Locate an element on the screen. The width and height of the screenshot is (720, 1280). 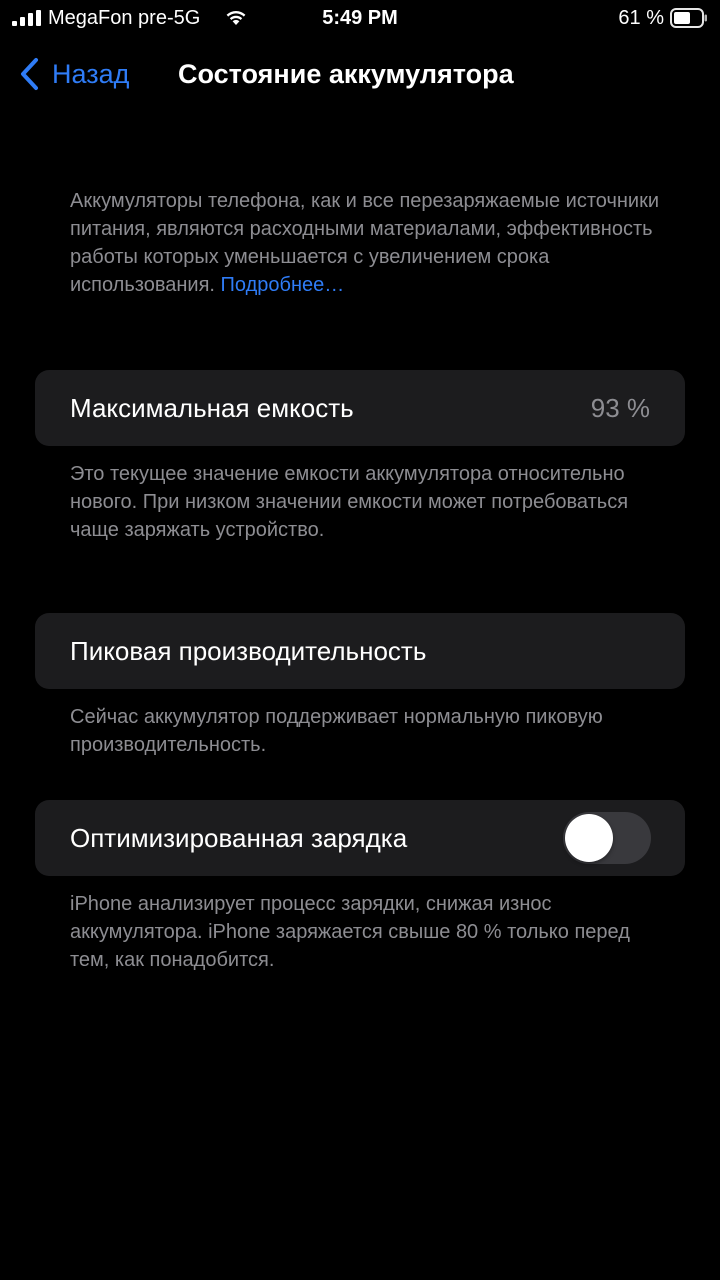
status-bar: MegaFon pre-5G 5:49 PM 61 % is located at coordinates (360, 18).